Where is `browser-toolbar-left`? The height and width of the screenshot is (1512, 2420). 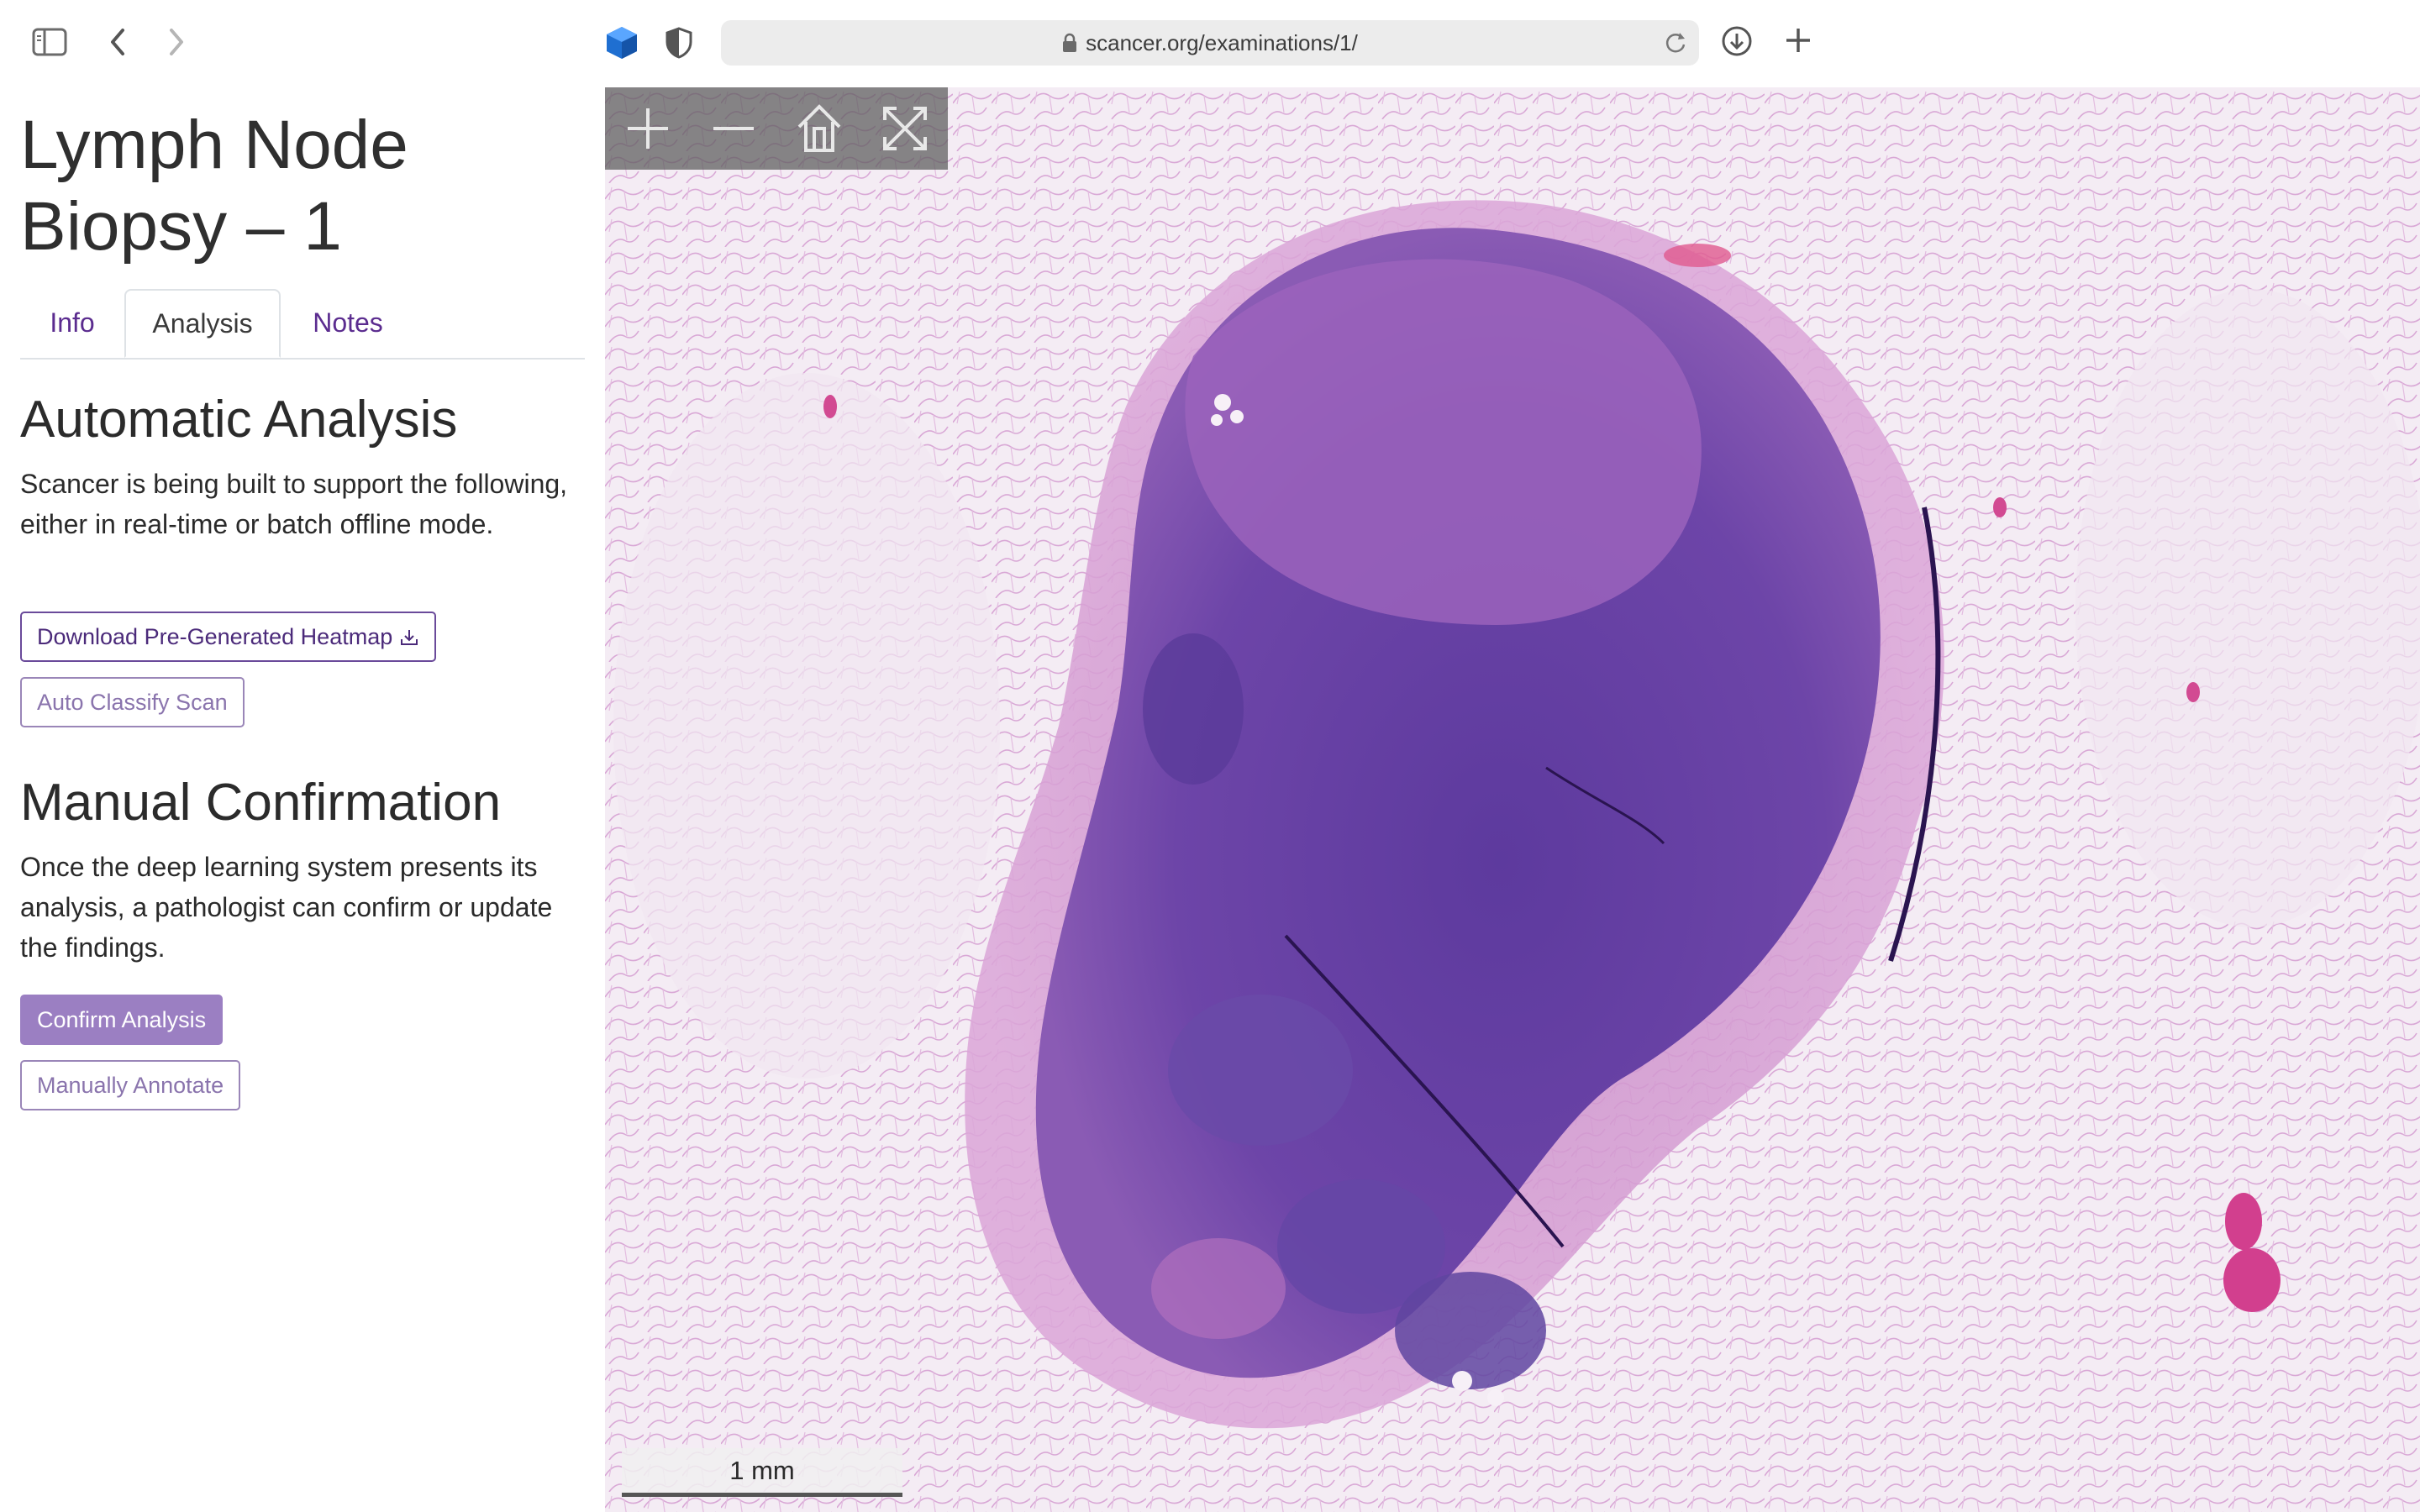
browser-toolbar-left is located at coordinates (302, 43).